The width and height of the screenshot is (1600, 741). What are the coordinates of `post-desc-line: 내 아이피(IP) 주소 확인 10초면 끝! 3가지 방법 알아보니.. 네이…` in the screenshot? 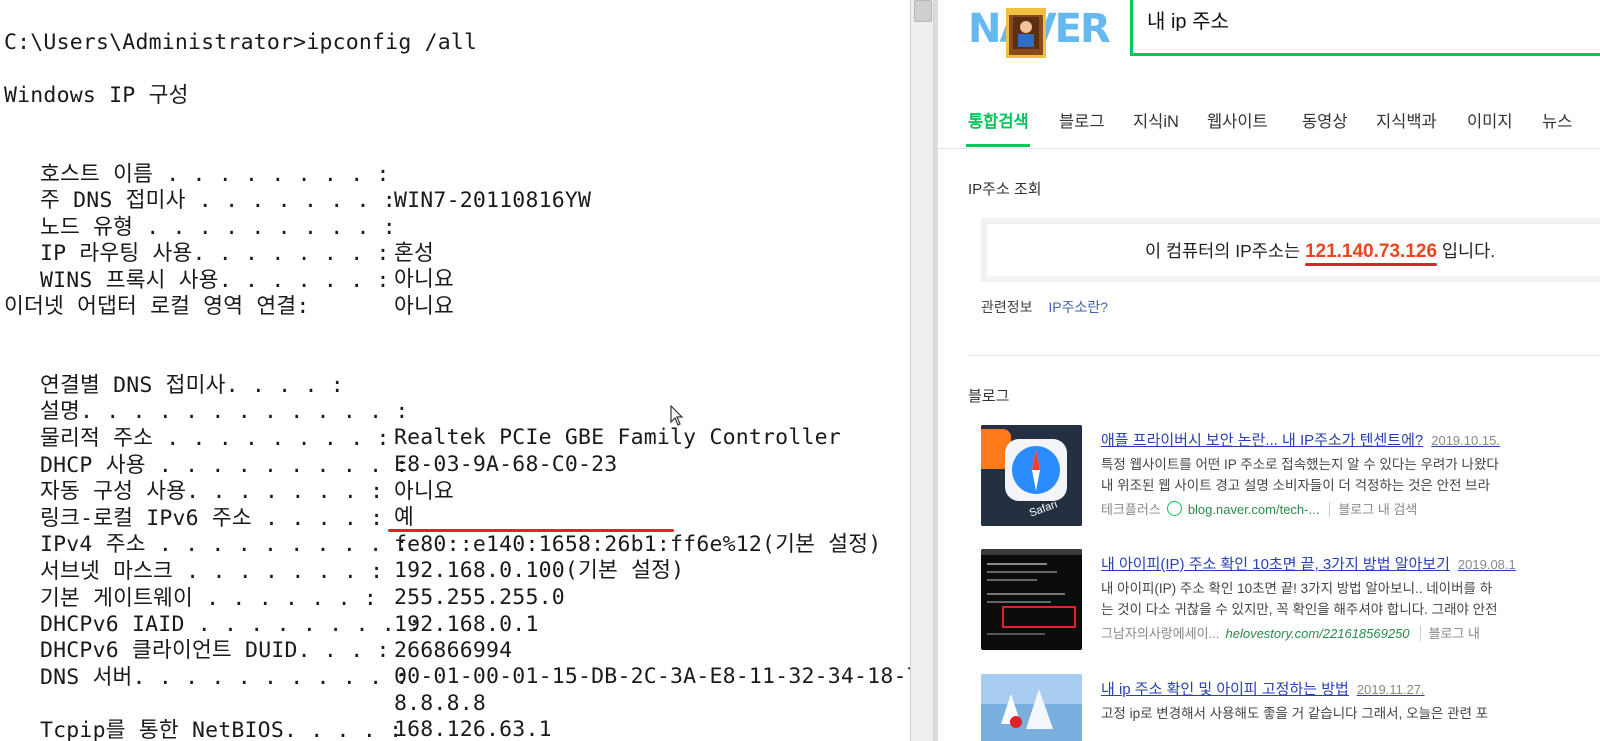 It's located at (1297, 588).